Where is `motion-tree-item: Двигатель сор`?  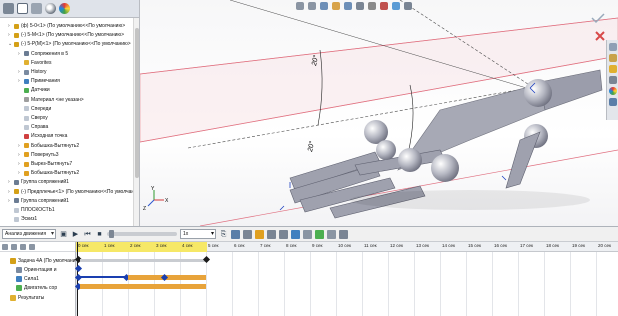 motion-tree-item: Двигатель сор is located at coordinates (36, 287).